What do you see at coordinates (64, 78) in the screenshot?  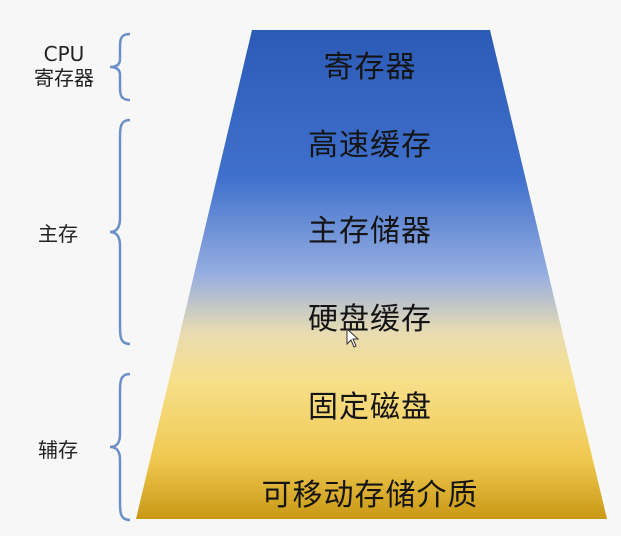 I see `group-cpu-line2: 寄存器` at bounding box center [64, 78].